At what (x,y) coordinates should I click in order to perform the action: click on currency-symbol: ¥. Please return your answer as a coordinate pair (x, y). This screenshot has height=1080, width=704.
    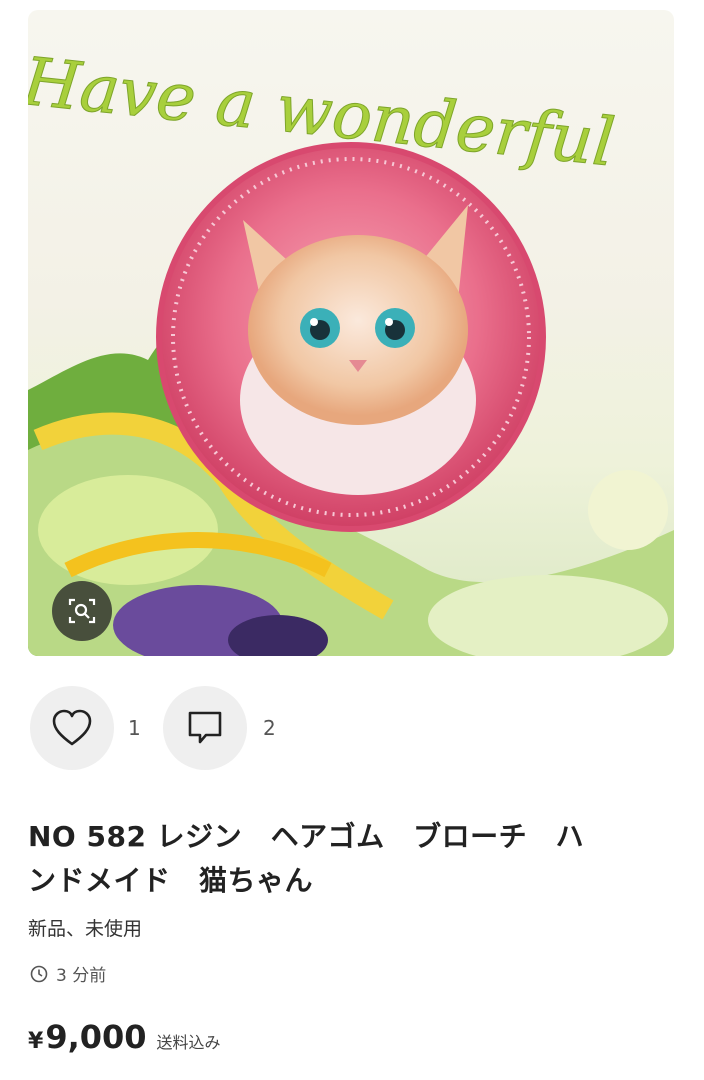
    Looking at the image, I should click on (36, 1041).